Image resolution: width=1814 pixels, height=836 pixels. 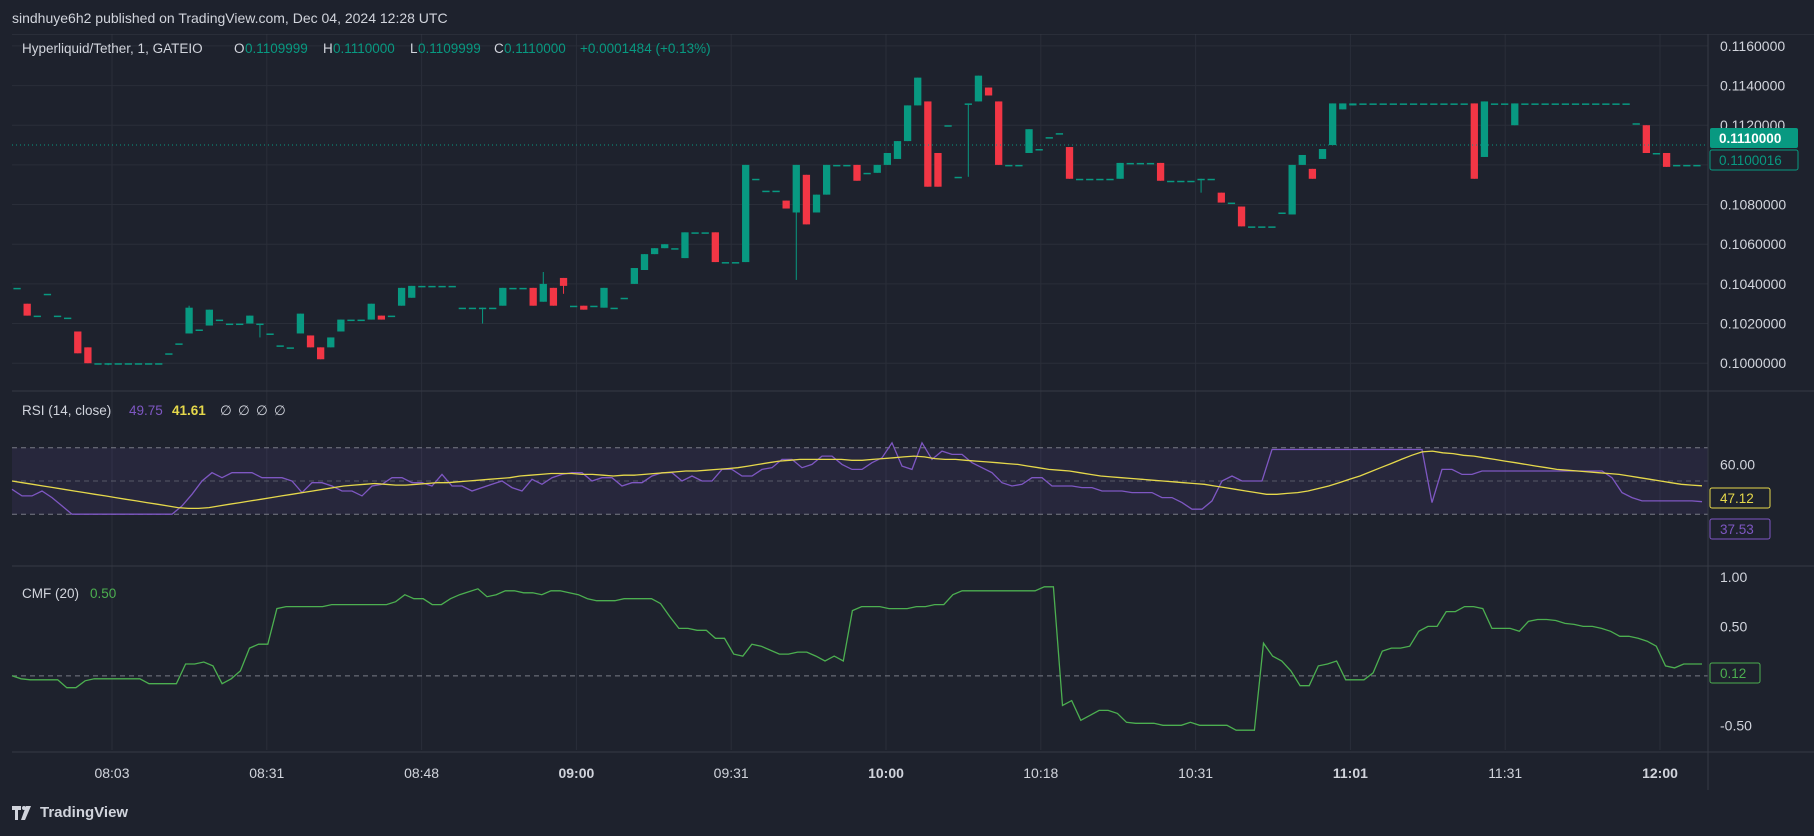 I want to click on time-tick-label: 11:31, so click(x=1505, y=773).